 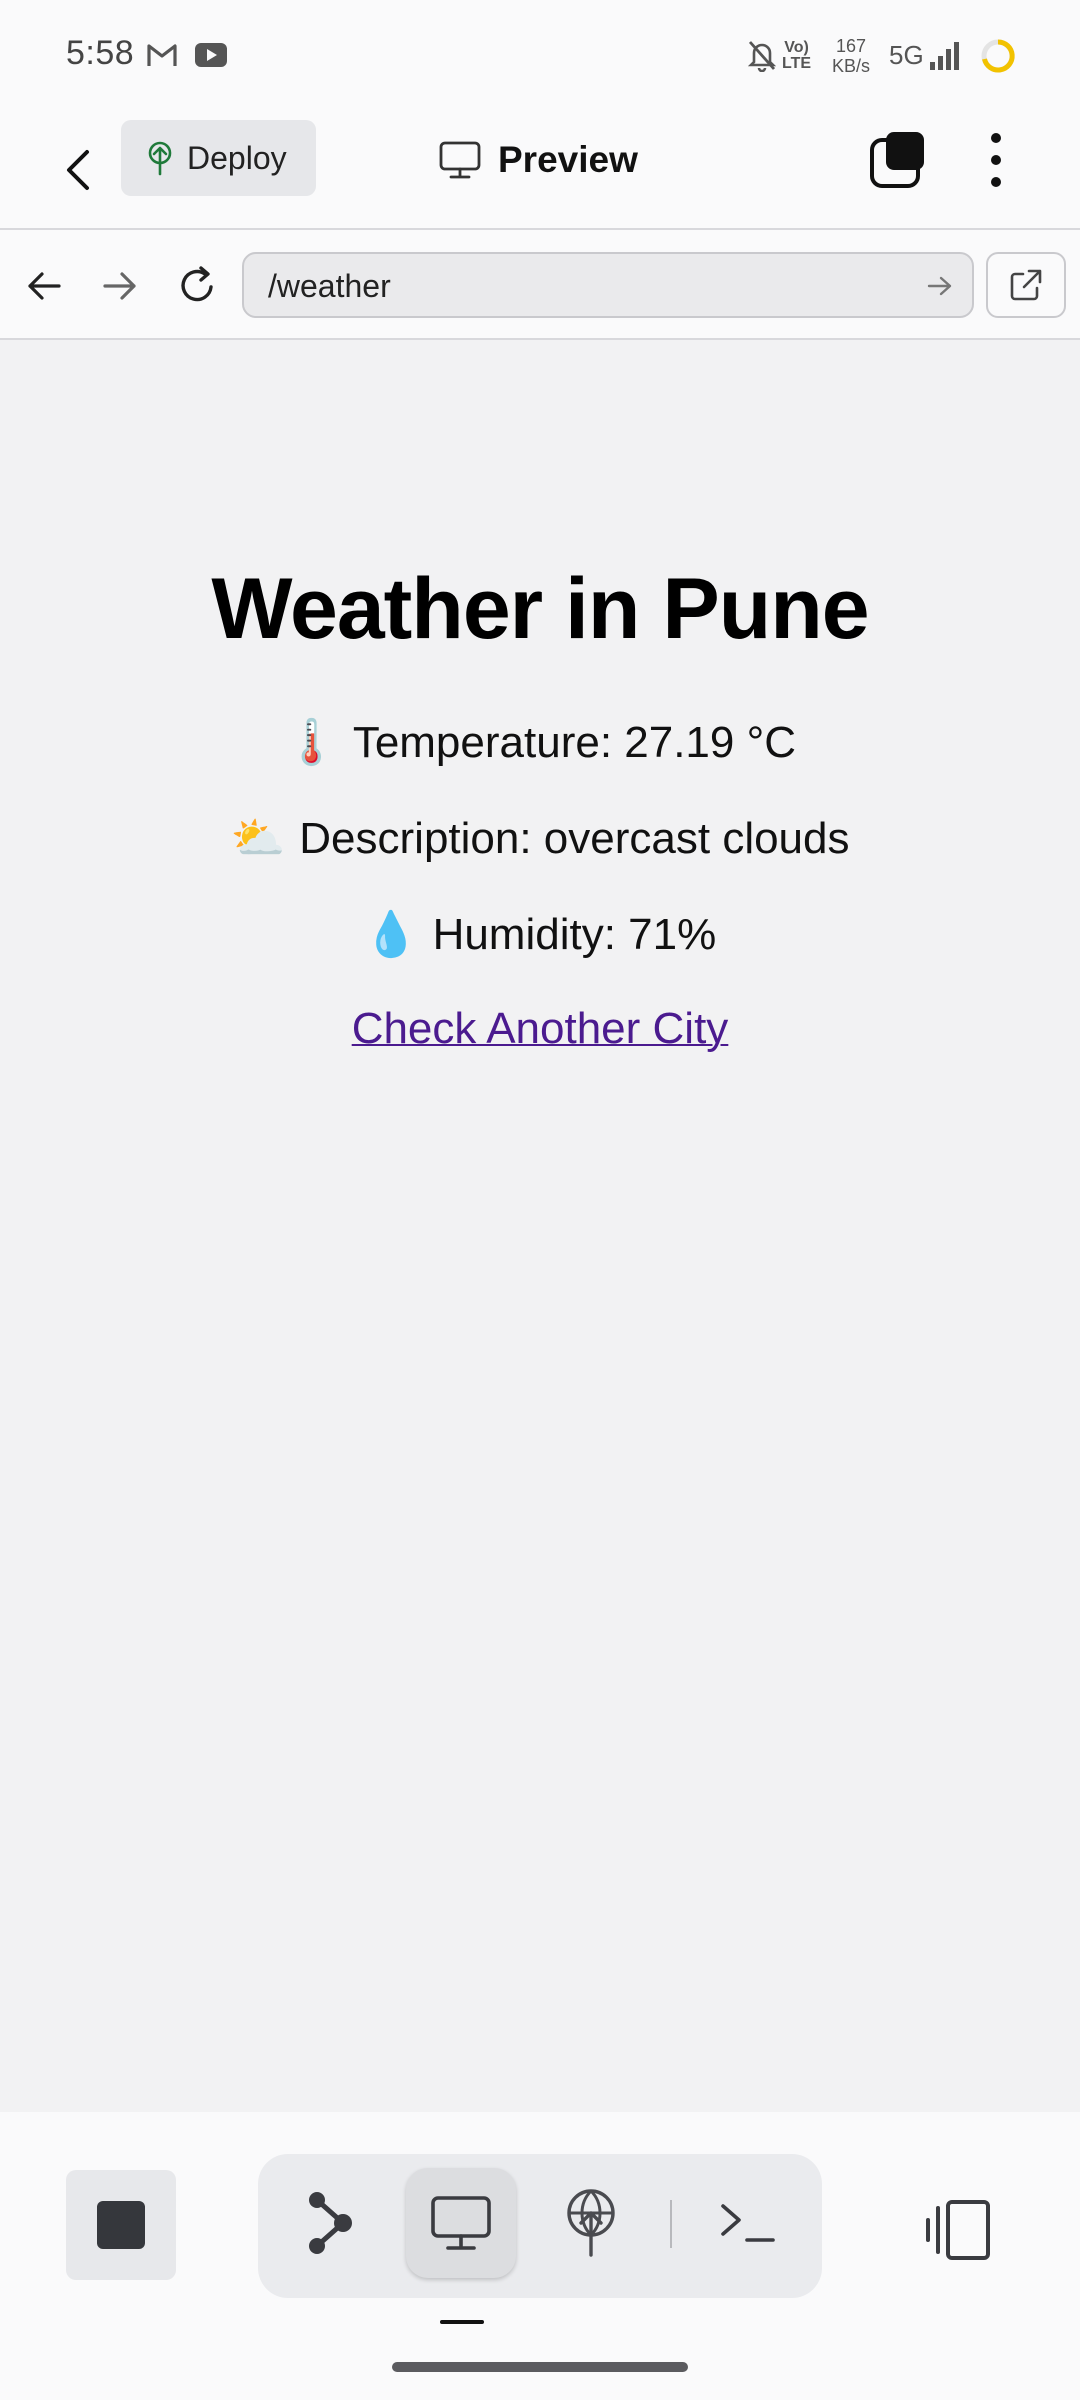 I want to click on toolbar-divider, so click(x=671, y=2224).